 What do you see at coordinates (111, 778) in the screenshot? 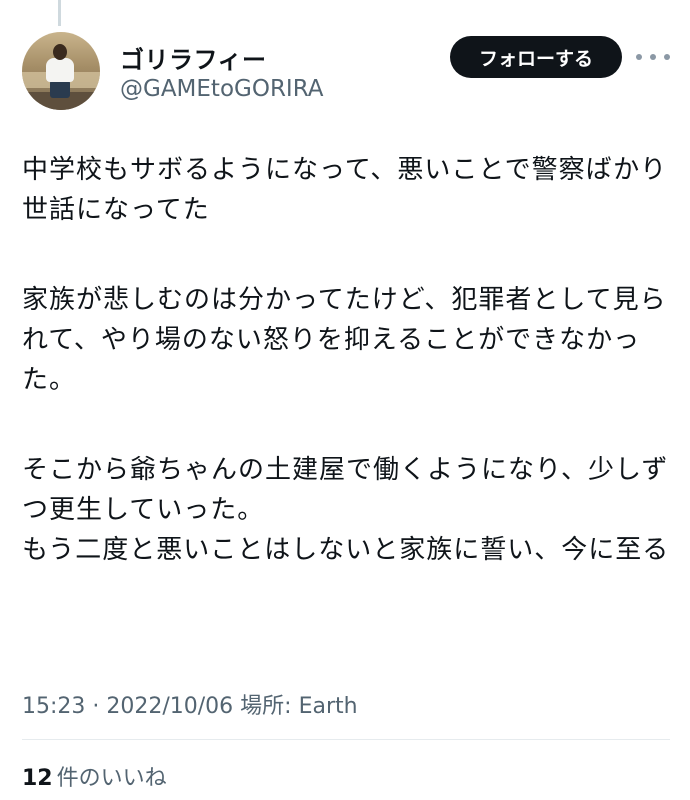
I see `likes-label: 件のいいね` at bounding box center [111, 778].